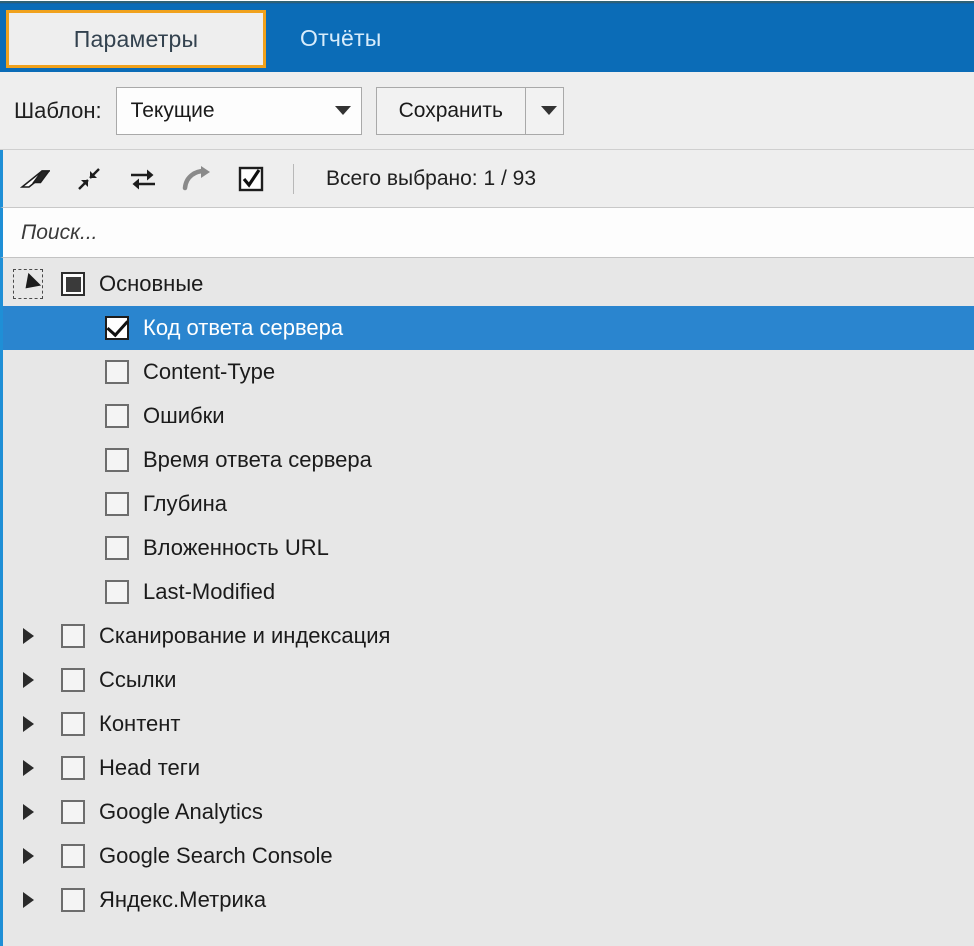 The image size is (974, 946). I want to click on save-split-button: Сохранить, so click(469, 110).